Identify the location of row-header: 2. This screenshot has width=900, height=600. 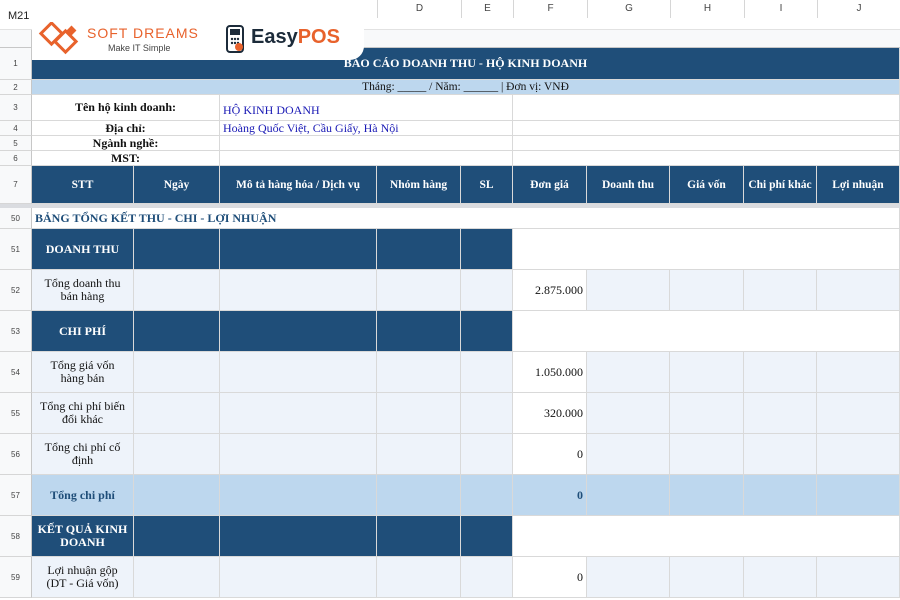
(16, 87).